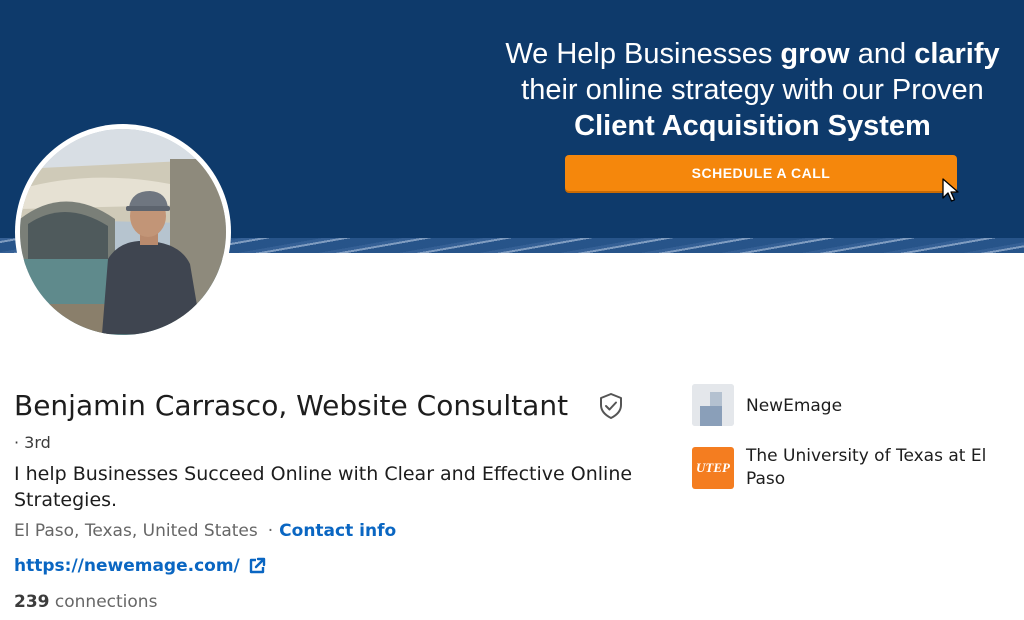 The height and width of the screenshot is (620, 1024). What do you see at coordinates (32, 602) in the screenshot?
I see `connections-number: 239` at bounding box center [32, 602].